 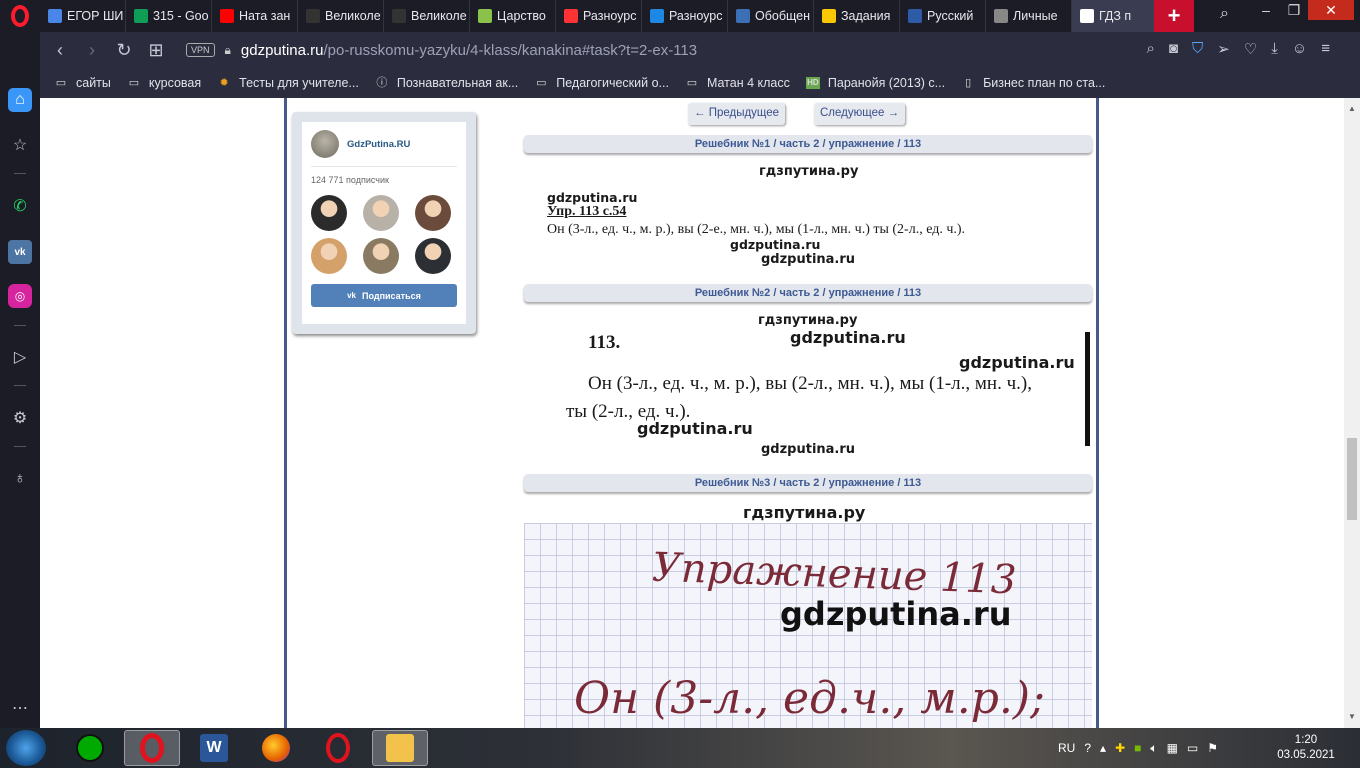 I want to click on player-icon: ▷, so click(x=20, y=357).